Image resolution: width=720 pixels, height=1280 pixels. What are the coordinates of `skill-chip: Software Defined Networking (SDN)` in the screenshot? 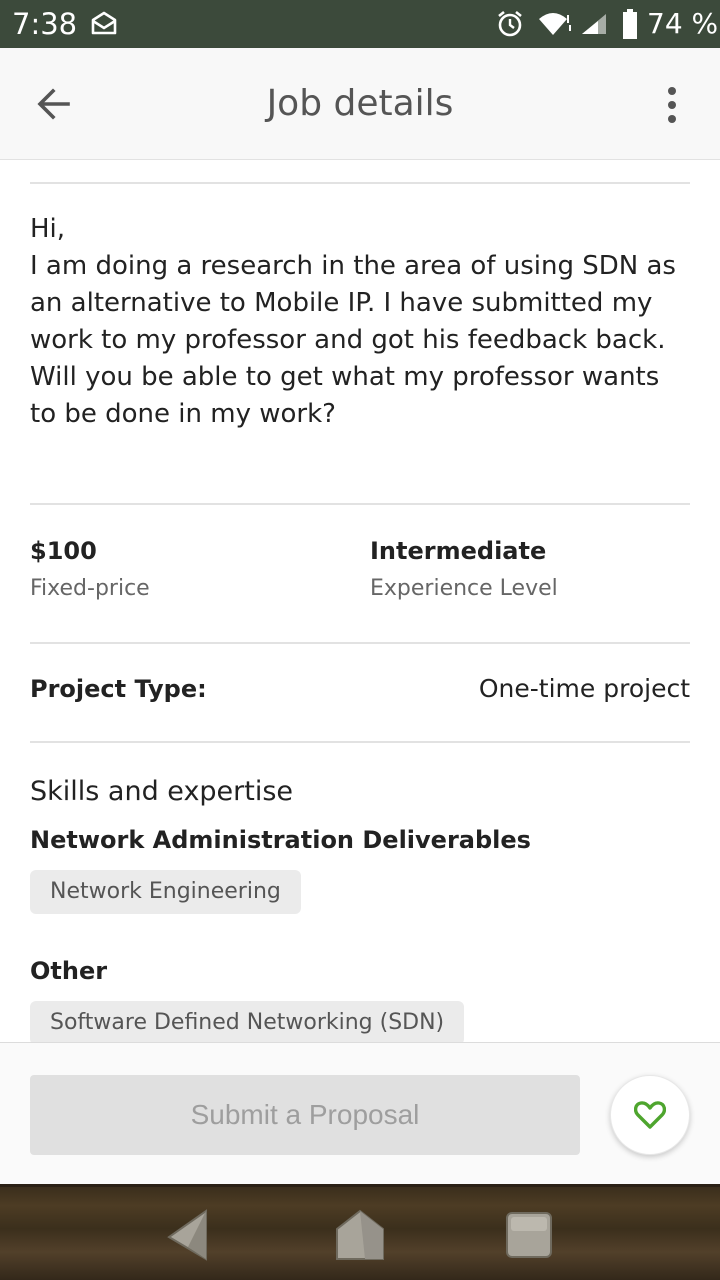 It's located at (247, 1021).